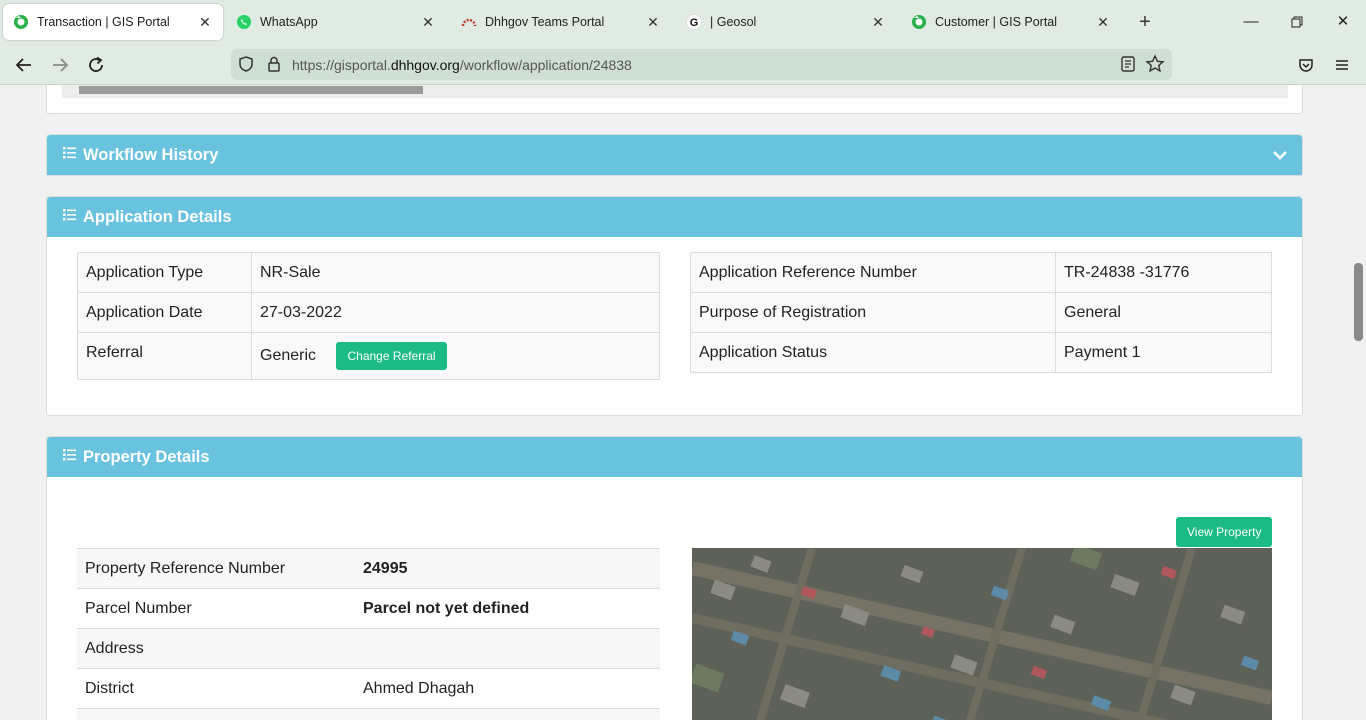 The height and width of the screenshot is (720, 1366). What do you see at coordinates (873, 352) in the screenshot?
I see `field-label: Application Status` at bounding box center [873, 352].